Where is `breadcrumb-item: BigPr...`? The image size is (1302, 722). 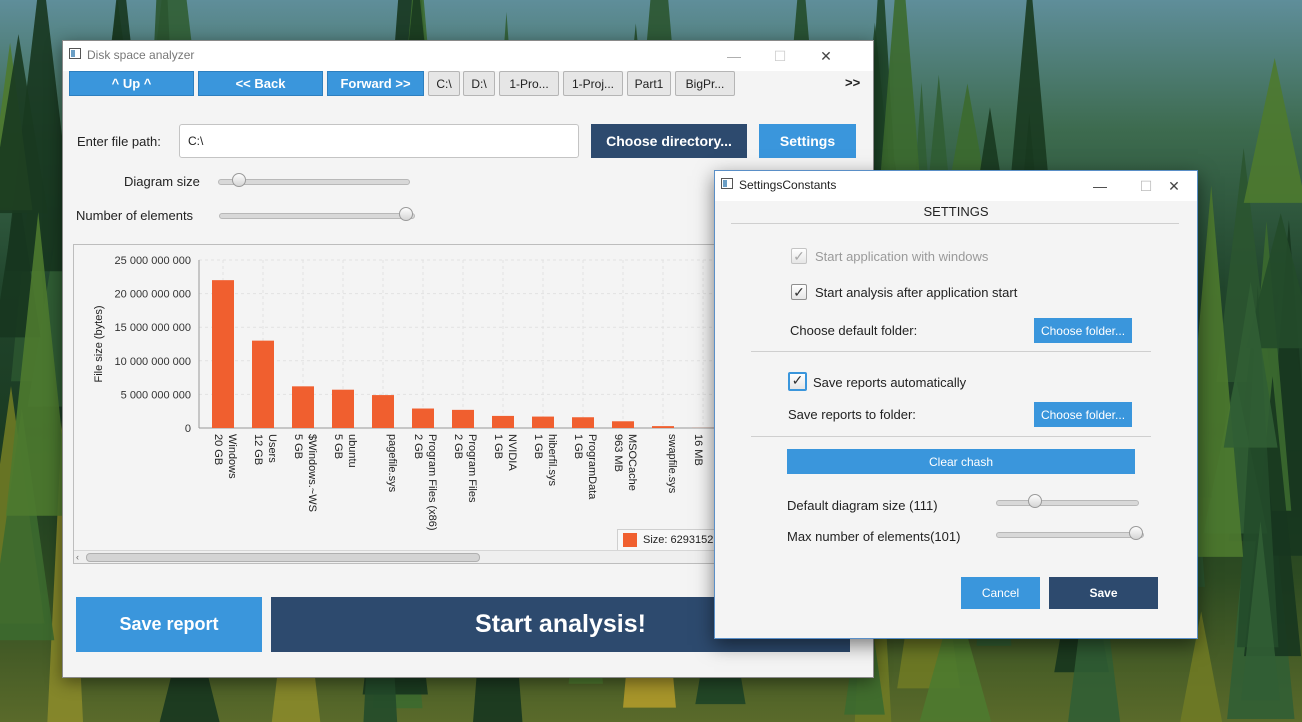
breadcrumb-item: BigPr... is located at coordinates (705, 83).